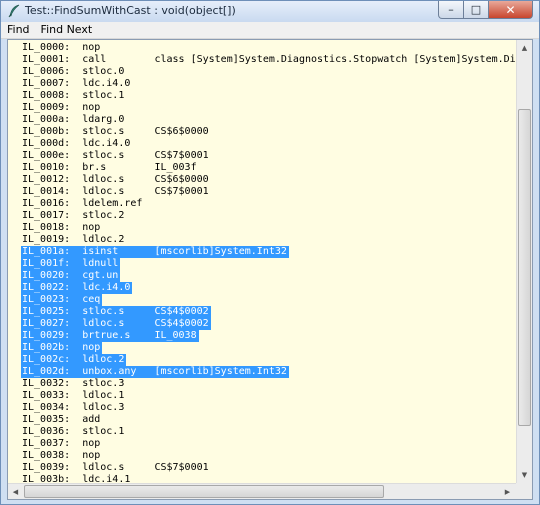 The height and width of the screenshot is (505, 540). What do you see at coordinates (61, 455) in the screenshot?
I see `code-line: IL_0038: nop` at bounding box center [61, 455].